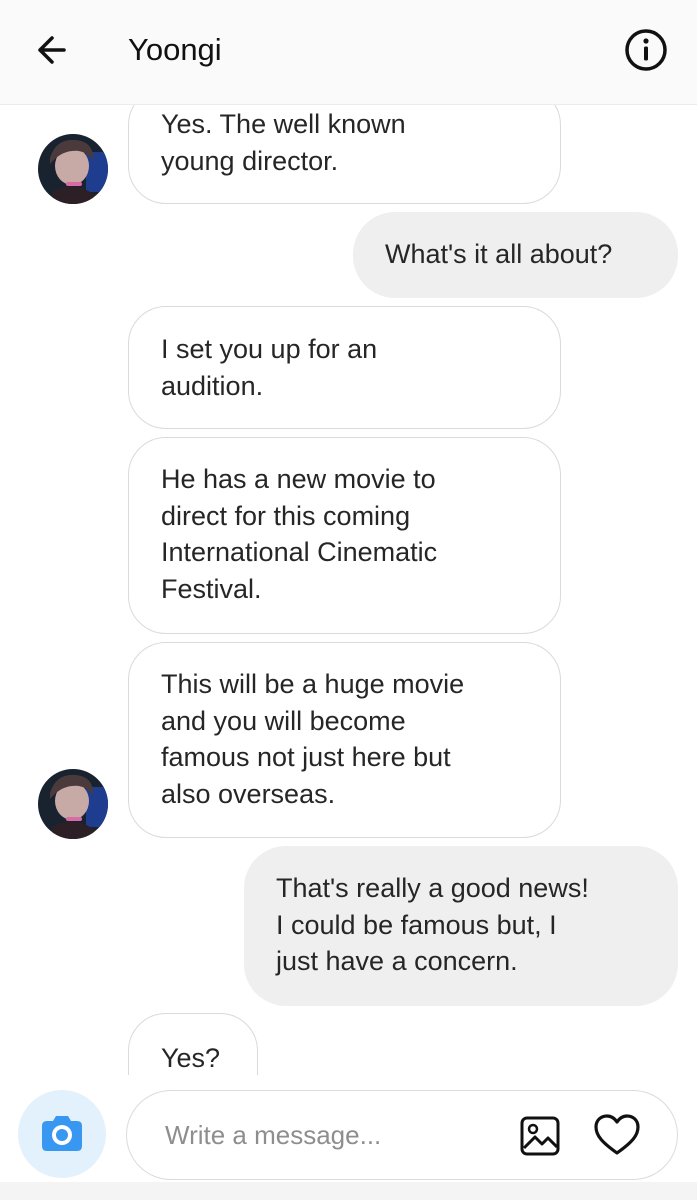  What do you see at coordinates (344, 154) in the screenshot?
I see `message-bubble-incoming: Yes. The well known young director.` at bounding box center [344, 154].